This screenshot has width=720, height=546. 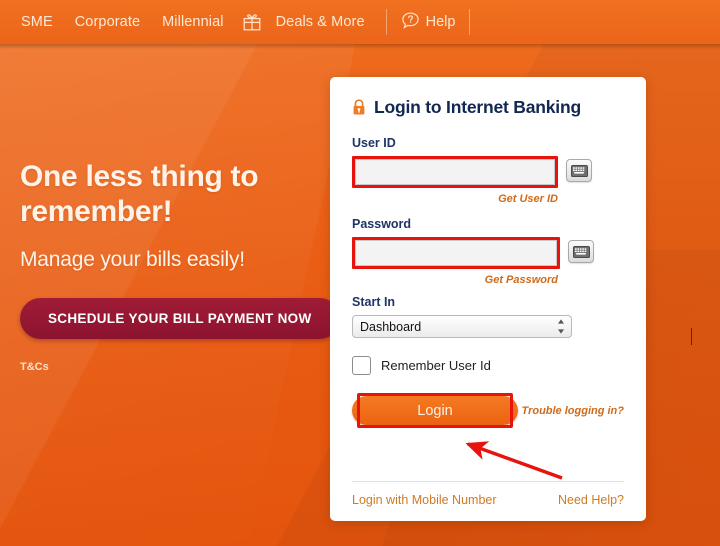 I want to click on start-in-select-wrapper: DashboardAccountsPaymentsCards, so click(x=462, y=326).